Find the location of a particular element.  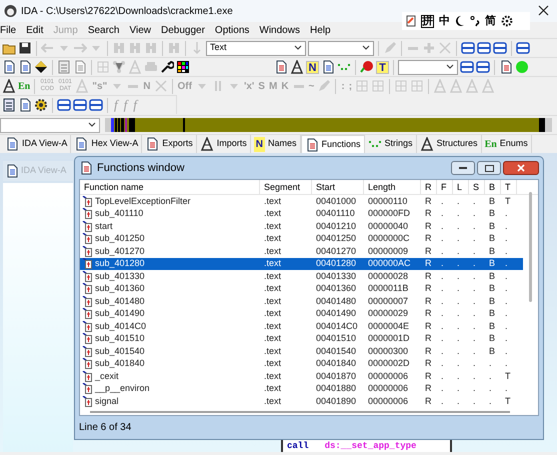

menu-item: Help is located at coordinates (320, 30).